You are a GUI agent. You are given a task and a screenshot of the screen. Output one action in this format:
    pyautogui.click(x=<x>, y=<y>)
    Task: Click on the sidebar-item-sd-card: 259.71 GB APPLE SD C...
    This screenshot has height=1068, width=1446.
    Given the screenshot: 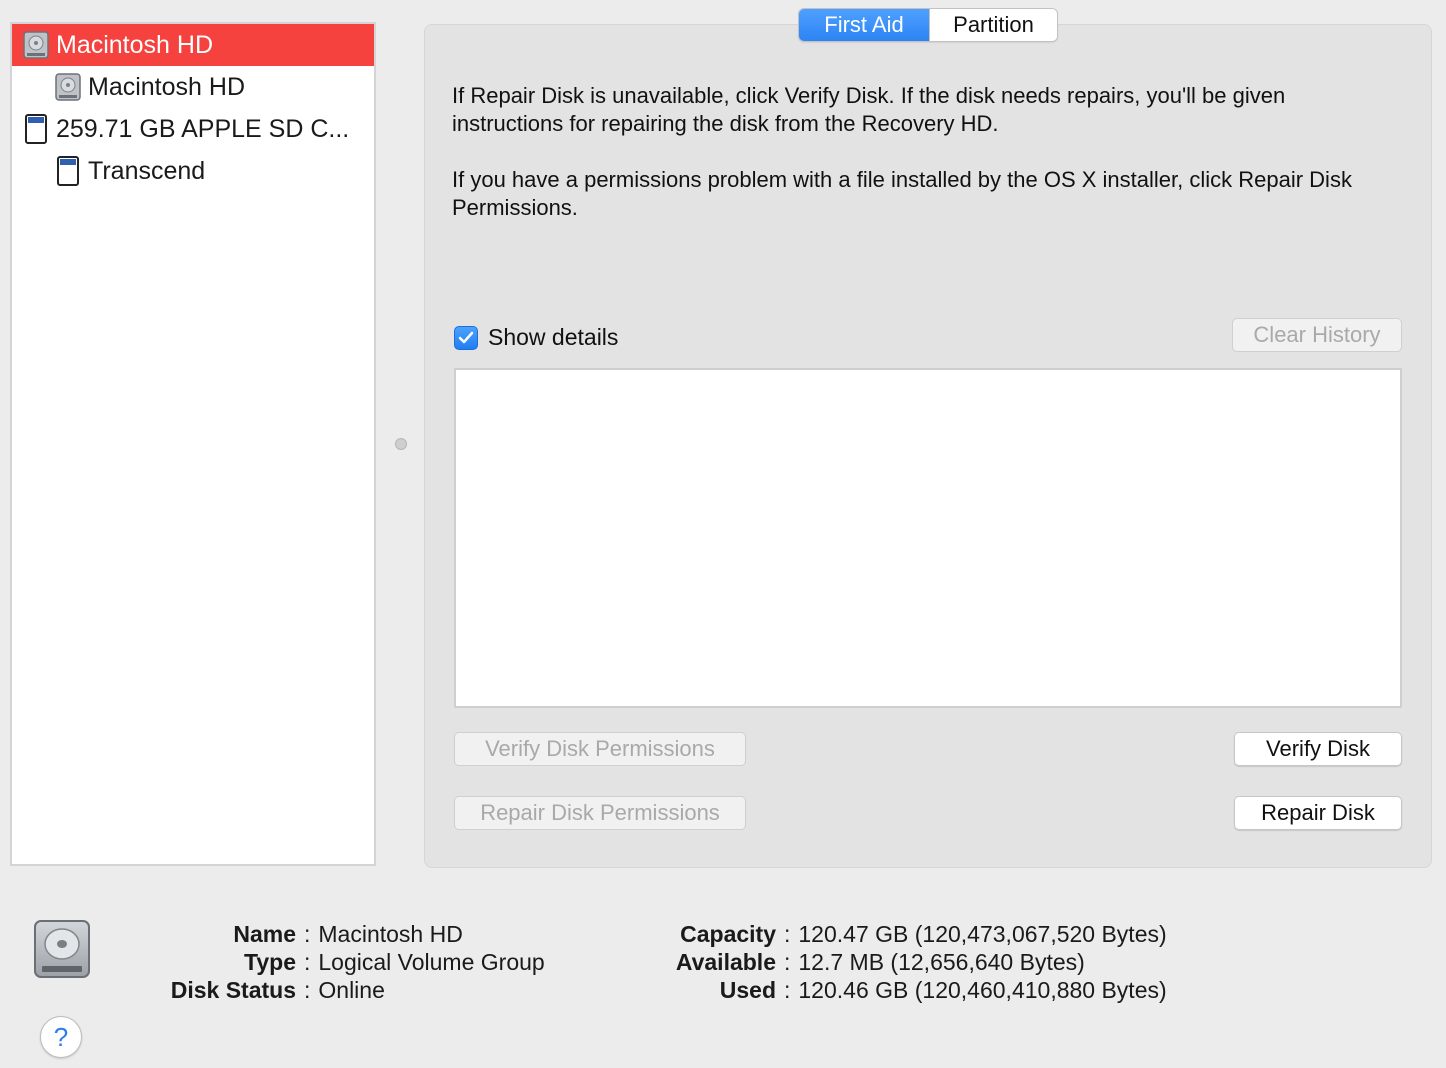 What is the action you would take?
    pyautogui.click(x=193, y=129)
    